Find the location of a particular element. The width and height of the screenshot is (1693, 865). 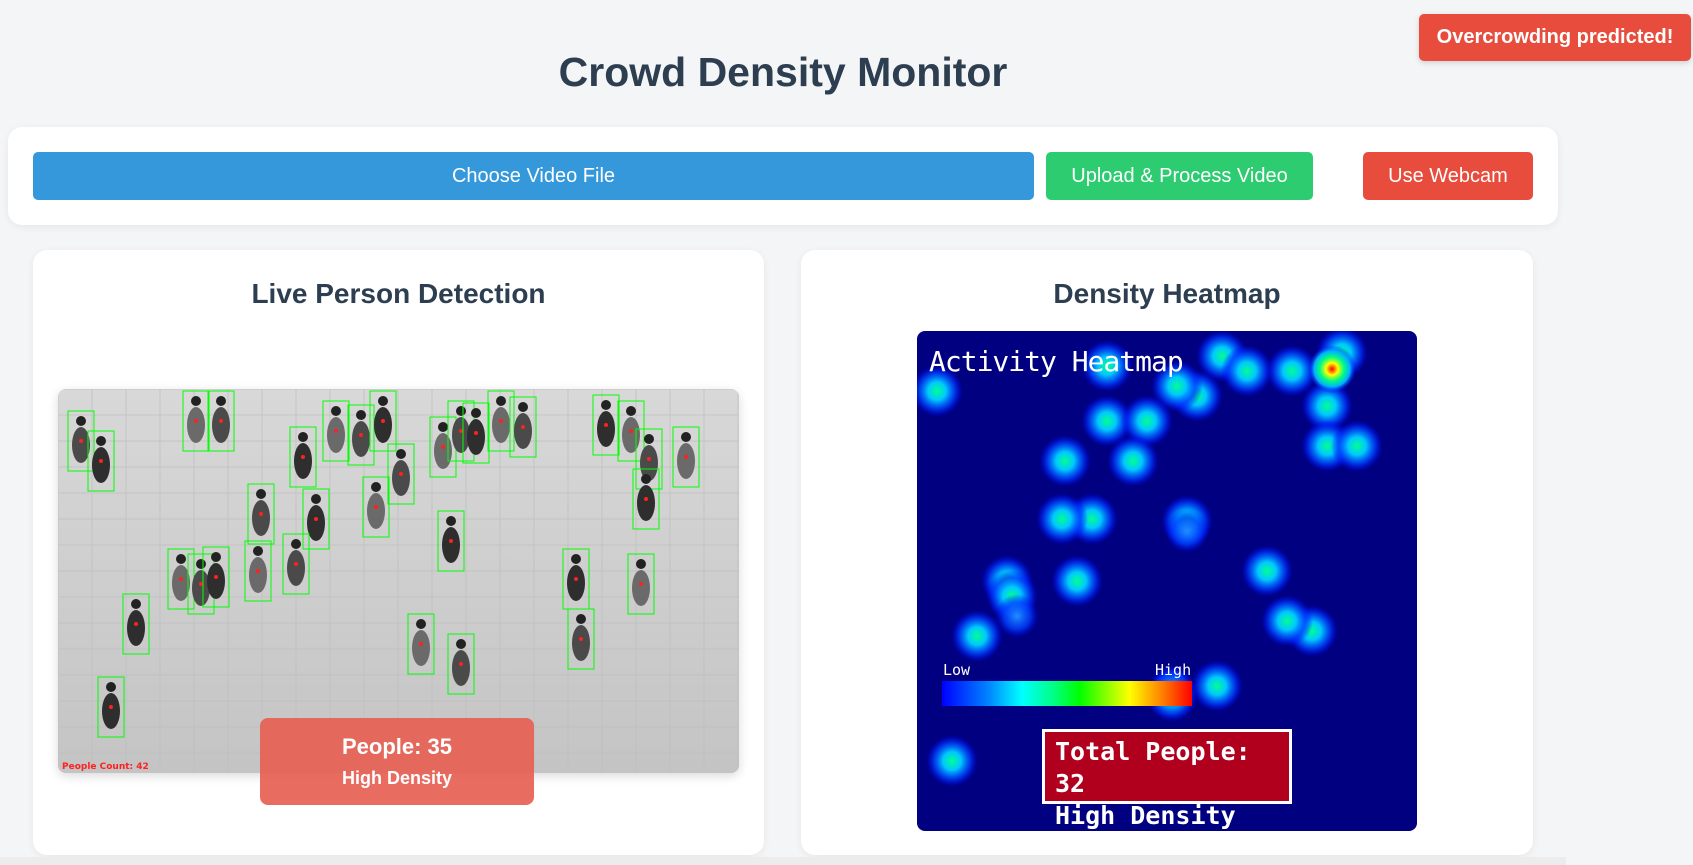

upload-process-video-button: Upload & Process Video is located at coordinates (1179, 176).